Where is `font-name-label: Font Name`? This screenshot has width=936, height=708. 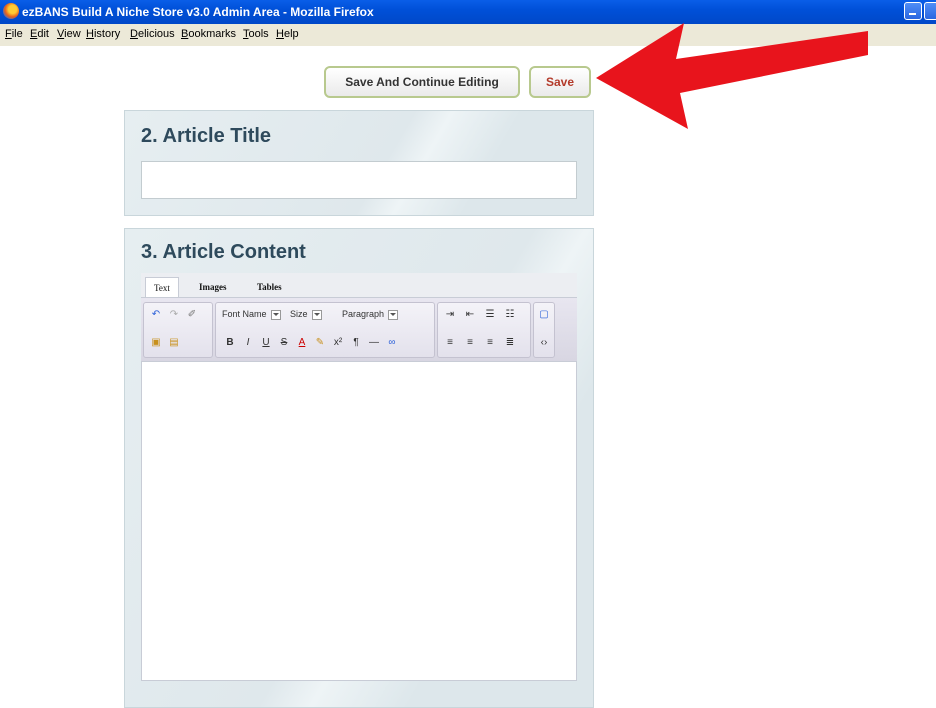
font-name-label: Font Name is located at coordinates (244, 314).